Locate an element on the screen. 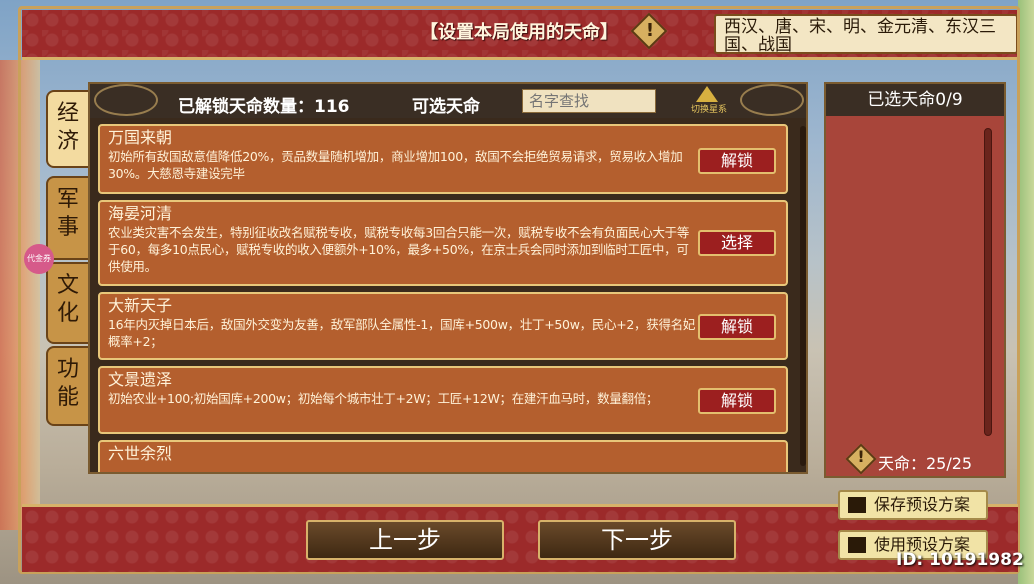  switch-era-button: 切换星系 is located at coordinates (709, 101).